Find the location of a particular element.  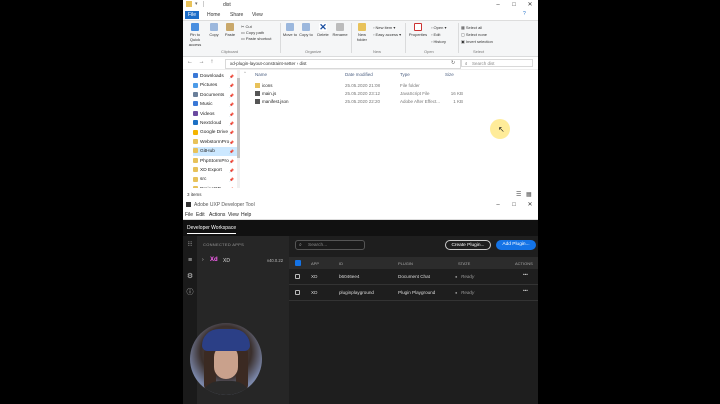

move-to-button: Move to is located at coordinates (290, 30).